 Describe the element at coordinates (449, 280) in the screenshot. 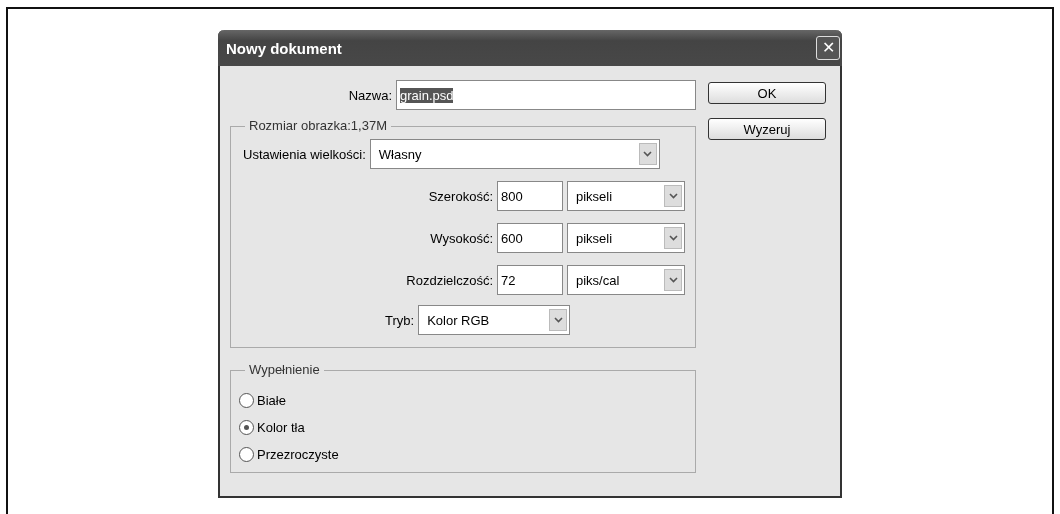

I see `field-label: Rozdzielczość:` at that location.